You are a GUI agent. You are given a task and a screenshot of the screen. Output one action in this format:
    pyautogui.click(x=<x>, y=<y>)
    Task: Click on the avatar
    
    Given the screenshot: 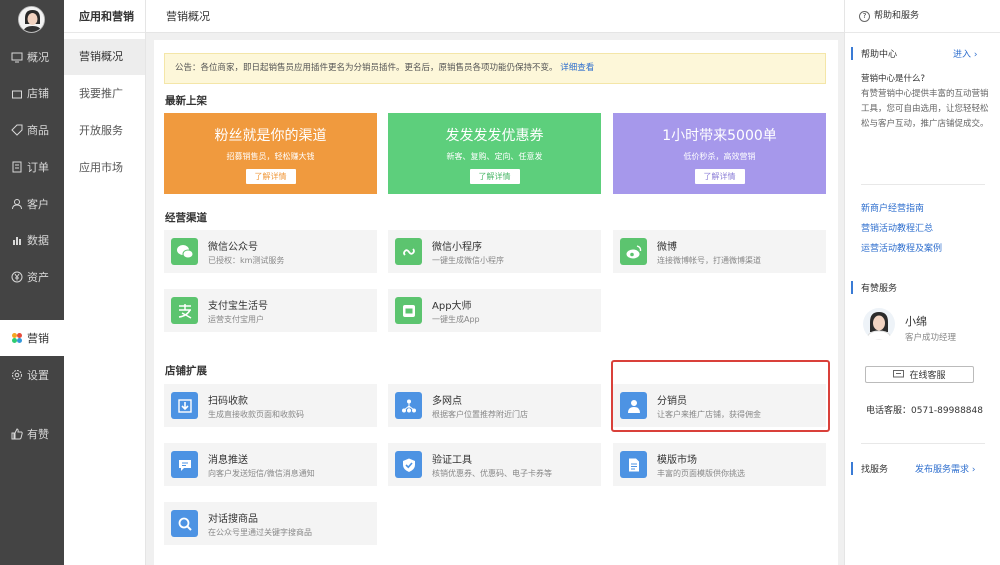 What is the action you would take?
    pyautogui.click(x=31, y=19)
    